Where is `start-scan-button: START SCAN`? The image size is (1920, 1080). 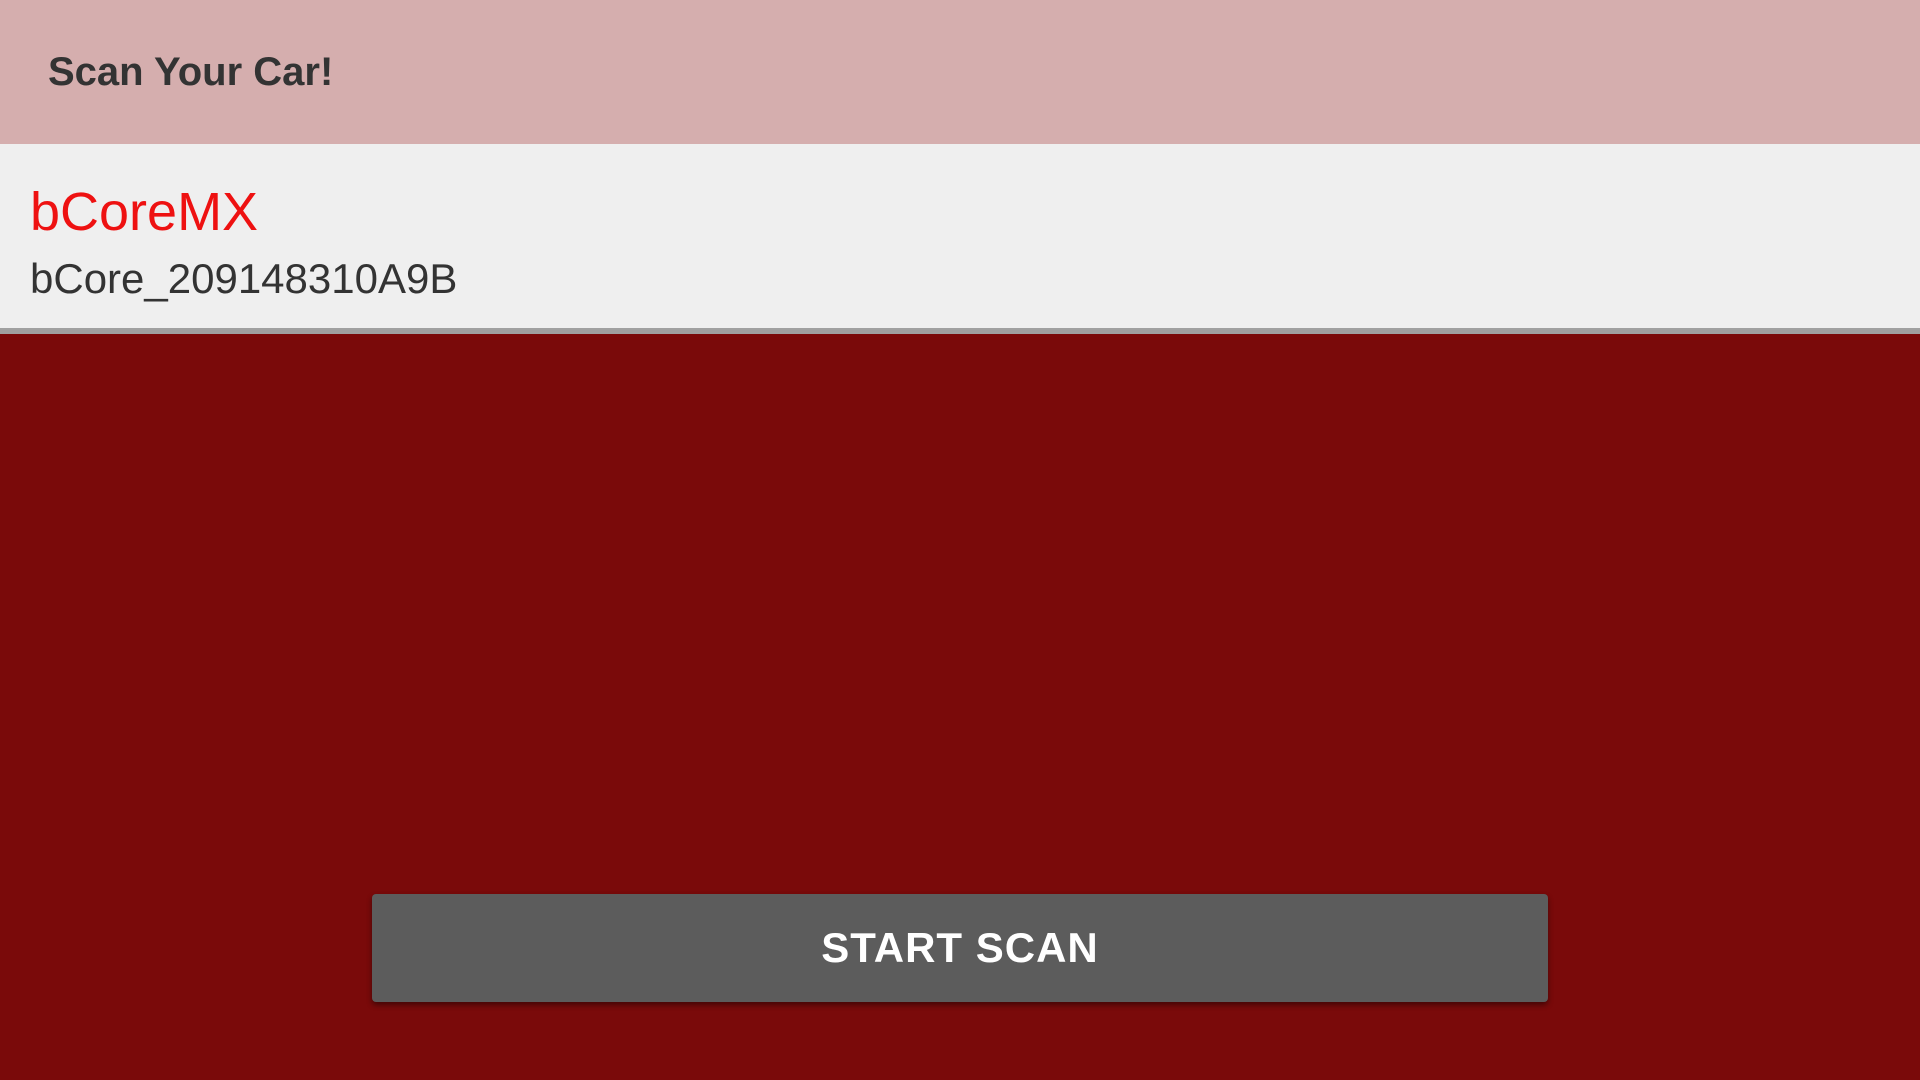 start-scan-button: START SCAN is located at coordinates (960, 948).